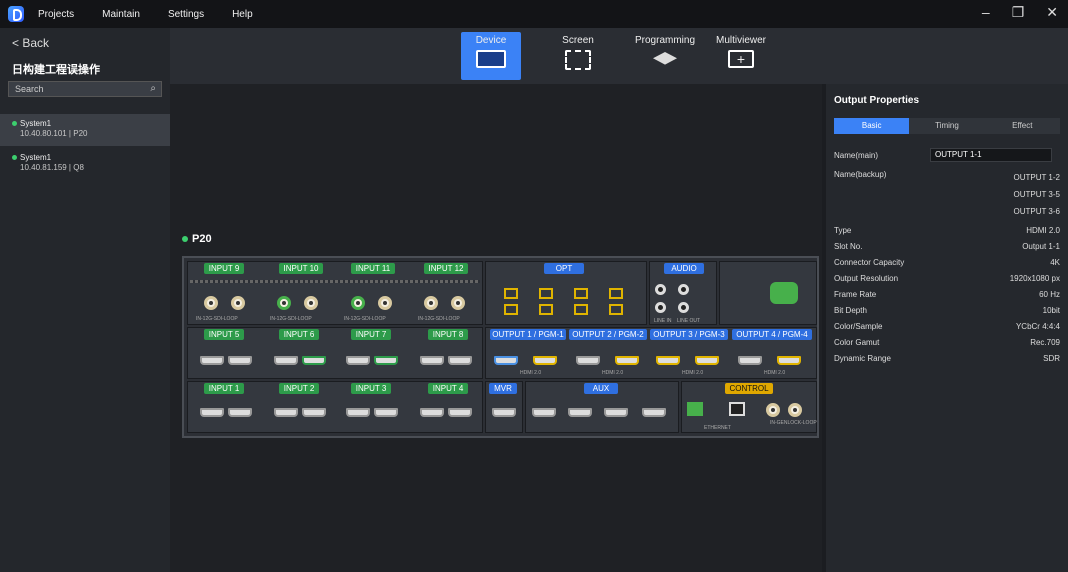 The height and width of the screenshot is (572, 1068). What do you see at coordinates (299, 388) in the screenshot?
I see `input-label: INPUT 2` at bounding box center [299, 388].